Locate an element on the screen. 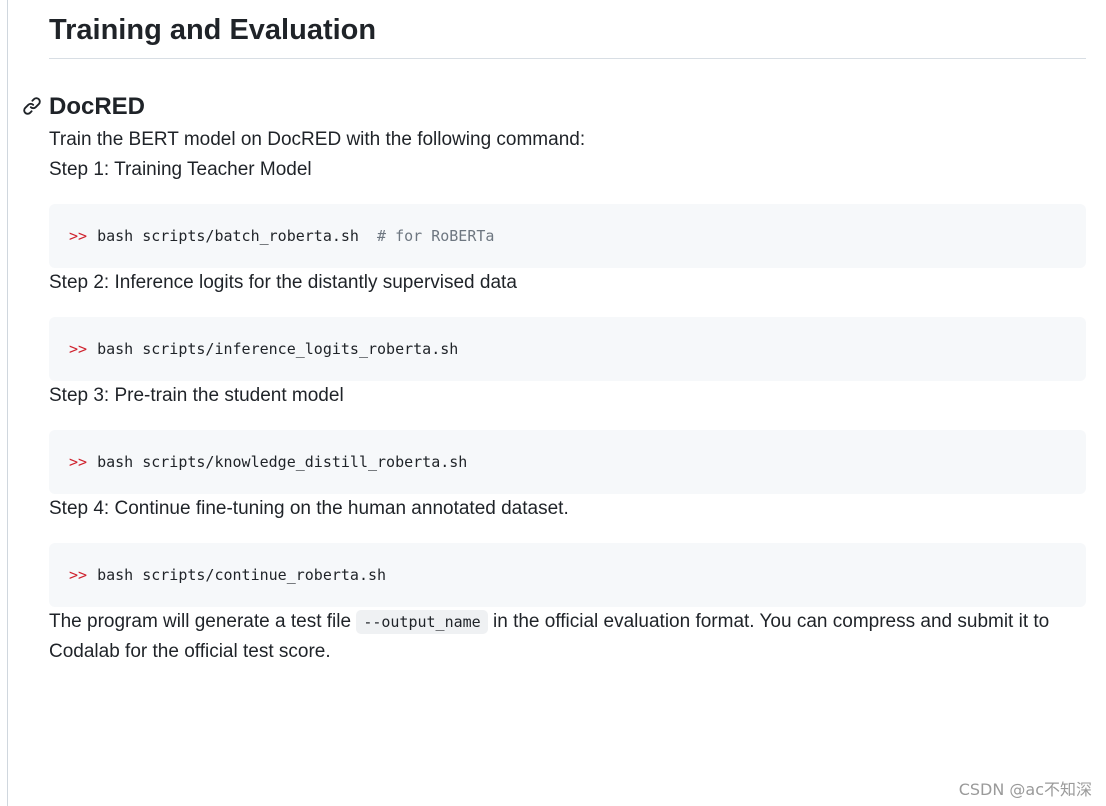  left-border is located at coordinates (7, 403).